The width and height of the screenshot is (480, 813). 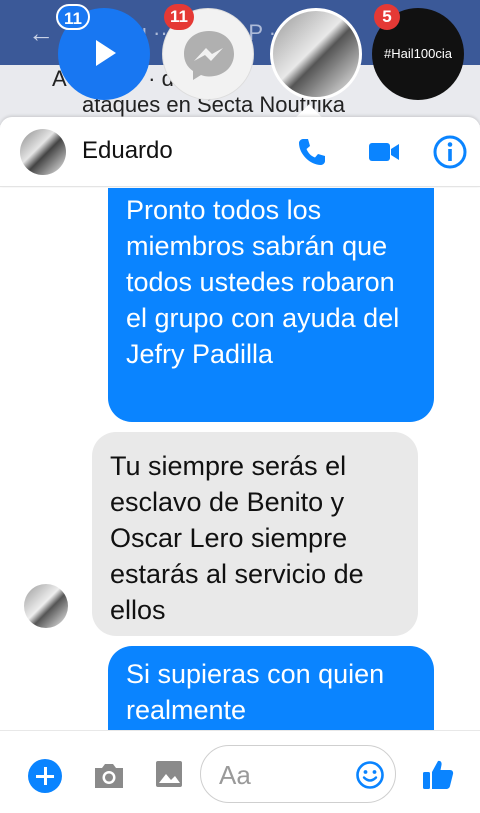 I want to click on phone-icon, so click(x=312, y=152).